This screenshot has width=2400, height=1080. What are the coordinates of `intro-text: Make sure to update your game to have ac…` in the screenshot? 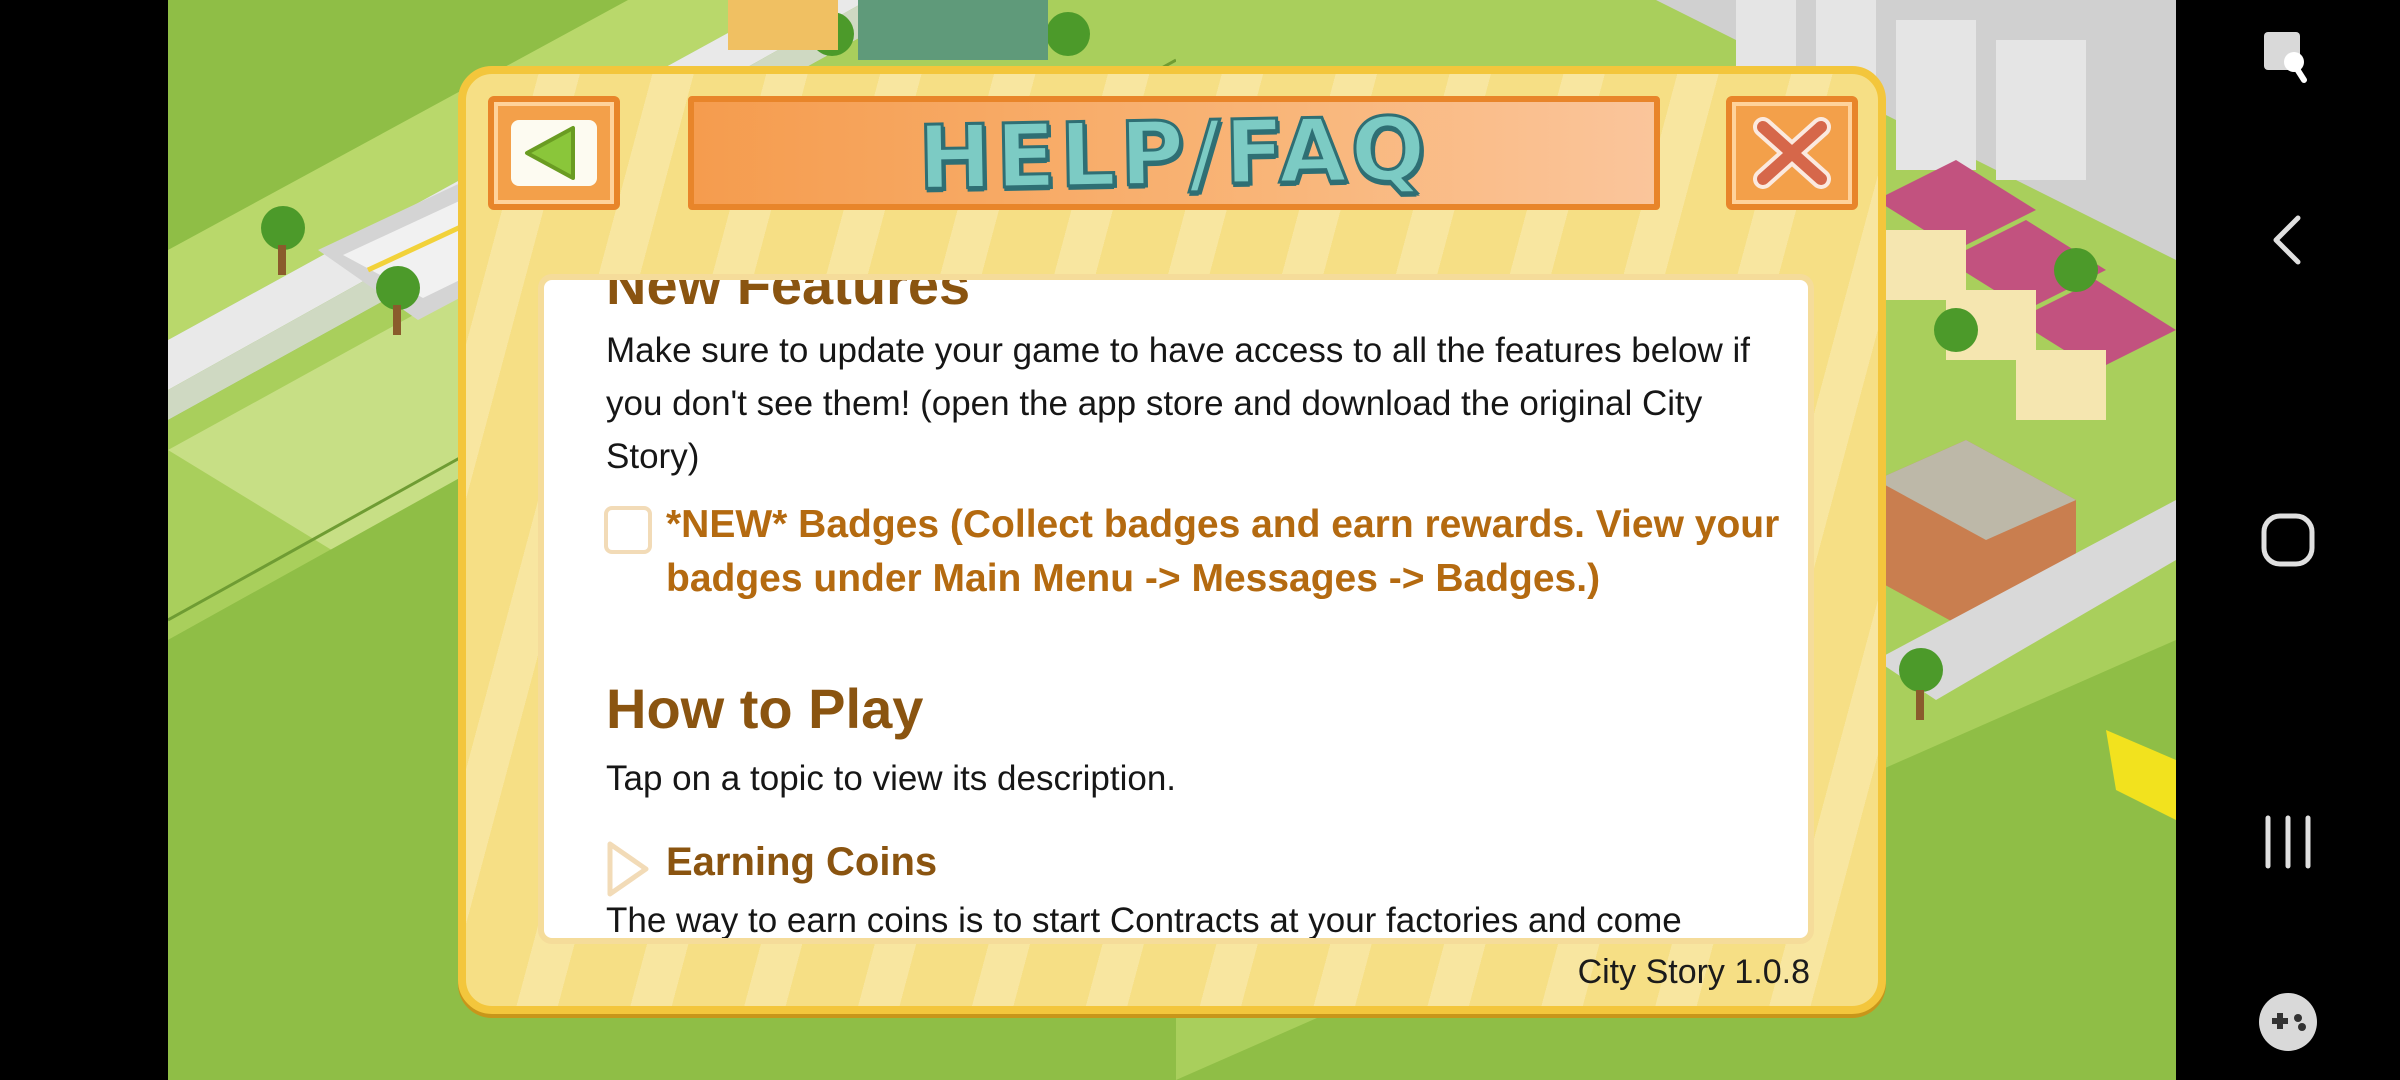 It's located at (1178, 403).